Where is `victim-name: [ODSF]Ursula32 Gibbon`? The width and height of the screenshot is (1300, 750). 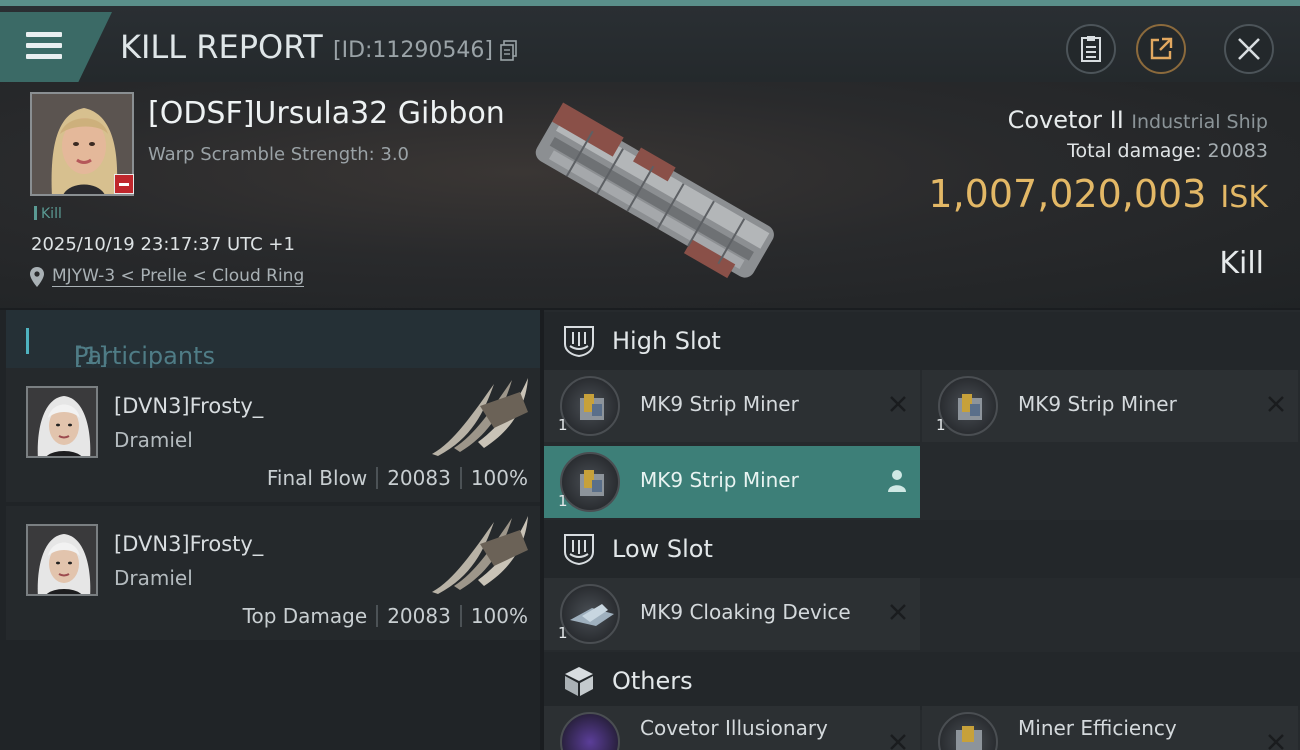 victim-name: [ODSF]Ursula32 Gibbon is located at coordinates (326, 113).